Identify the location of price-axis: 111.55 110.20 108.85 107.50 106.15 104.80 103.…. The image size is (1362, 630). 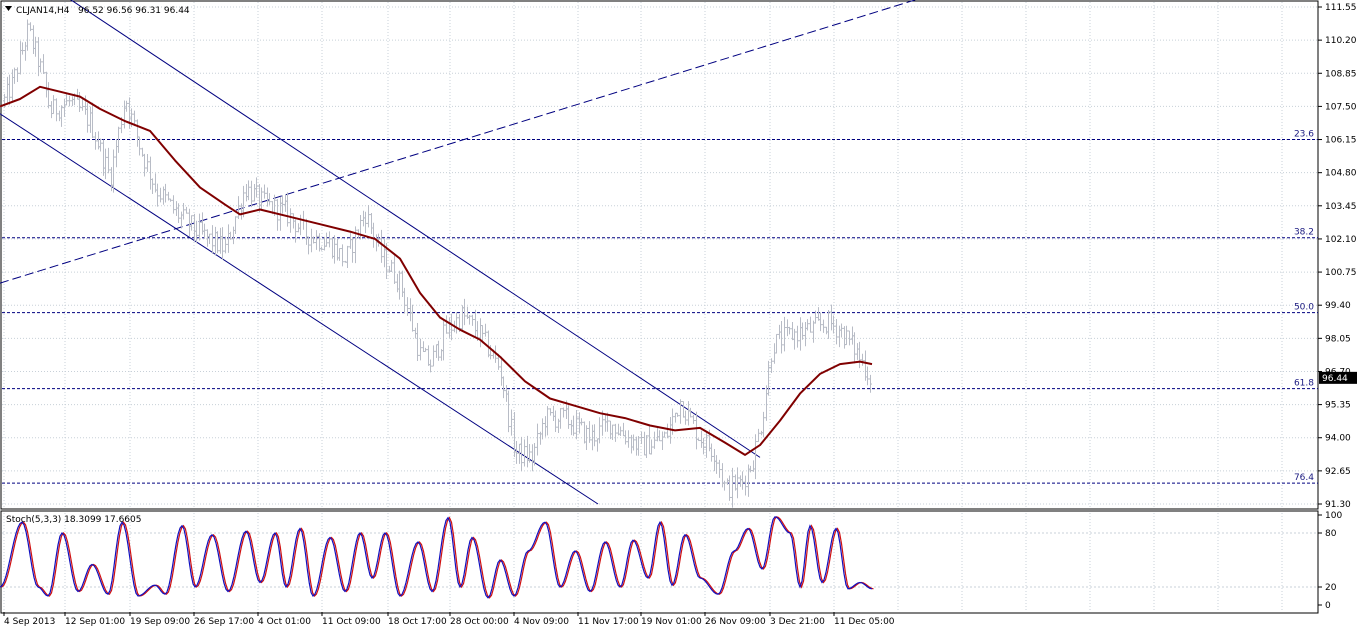
(1337, 256).